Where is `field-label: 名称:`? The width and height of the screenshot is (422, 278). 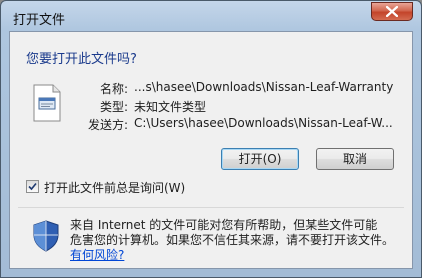 field-label: 名称: is located at coordinates (113, 89).